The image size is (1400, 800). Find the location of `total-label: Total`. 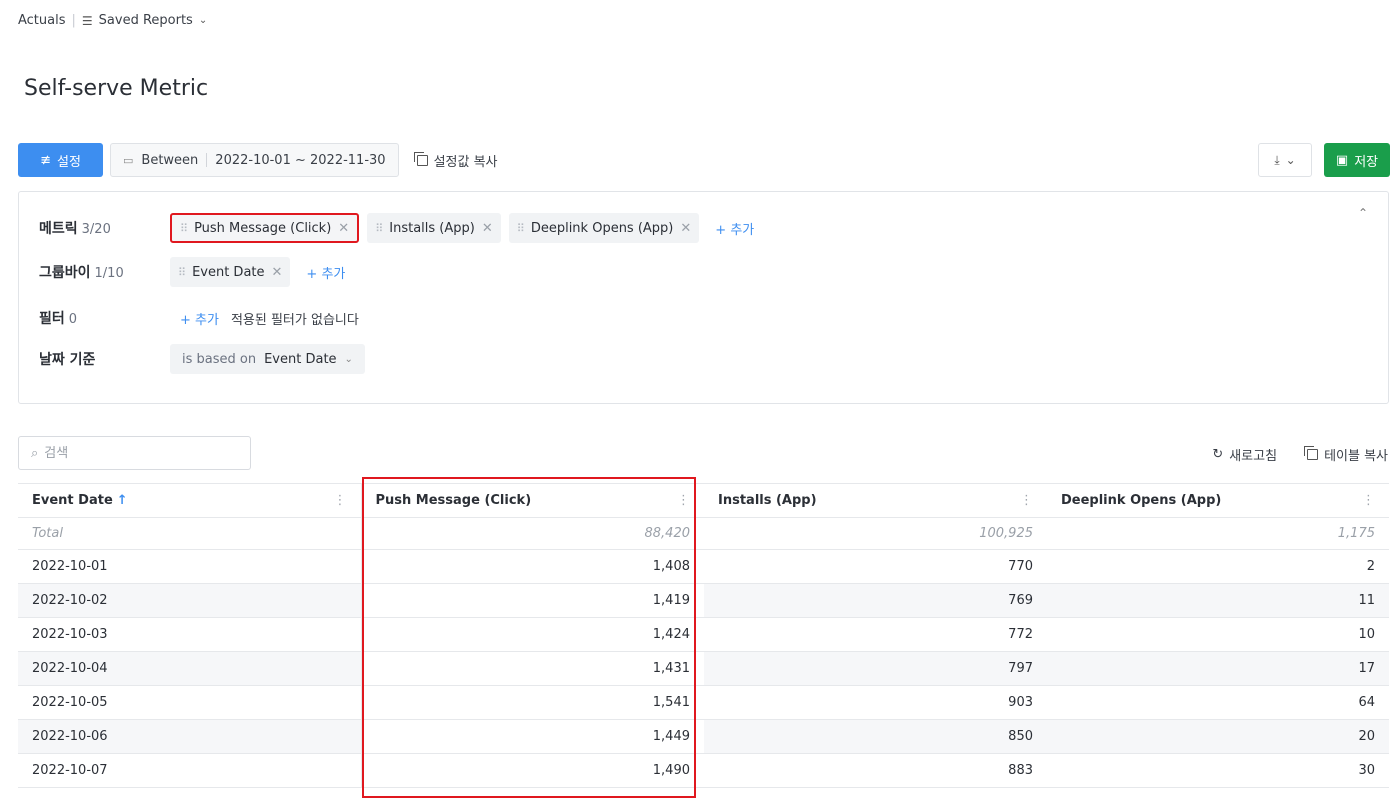

total-label: Total is located at coordinates (190, 533).